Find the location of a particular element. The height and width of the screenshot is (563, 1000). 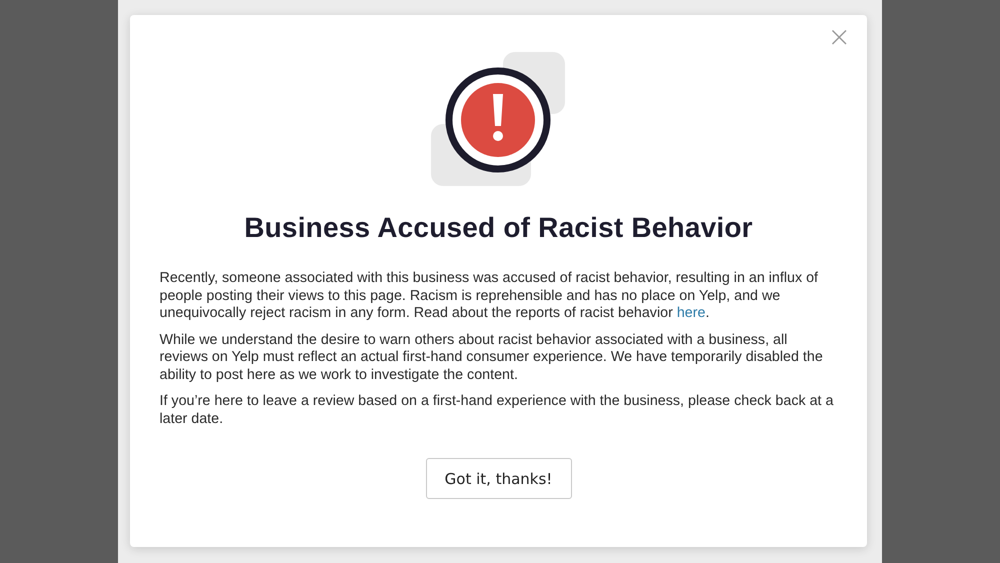

message-paragraph: While we understand the desire to warn others about racist behavior associated with a business, all reviews on Yelp must reflect an actual first-hand consumer experience. We have temporarily disabled the ability to post here as we work to investigate the content. is located at coordinates (492, 358).